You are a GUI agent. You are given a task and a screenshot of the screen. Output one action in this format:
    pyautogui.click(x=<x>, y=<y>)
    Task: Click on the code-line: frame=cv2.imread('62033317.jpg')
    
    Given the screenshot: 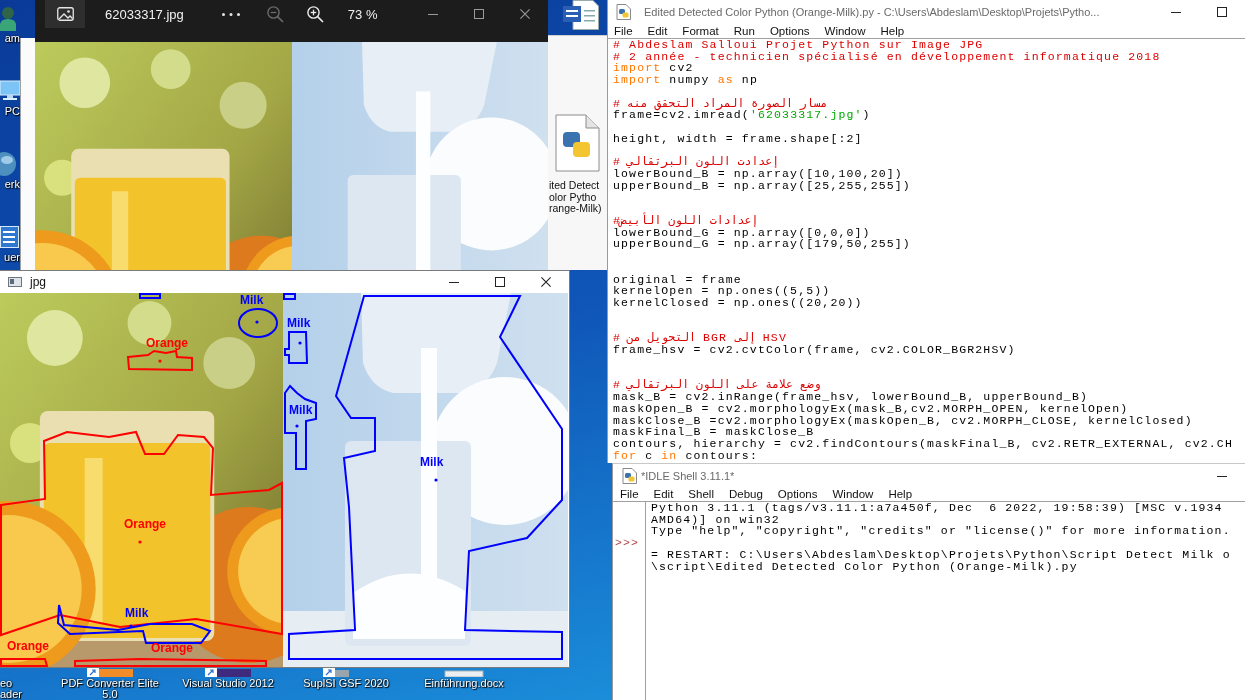 What is the action you would take?
    pyautogui.click(x=742, y=115)
    